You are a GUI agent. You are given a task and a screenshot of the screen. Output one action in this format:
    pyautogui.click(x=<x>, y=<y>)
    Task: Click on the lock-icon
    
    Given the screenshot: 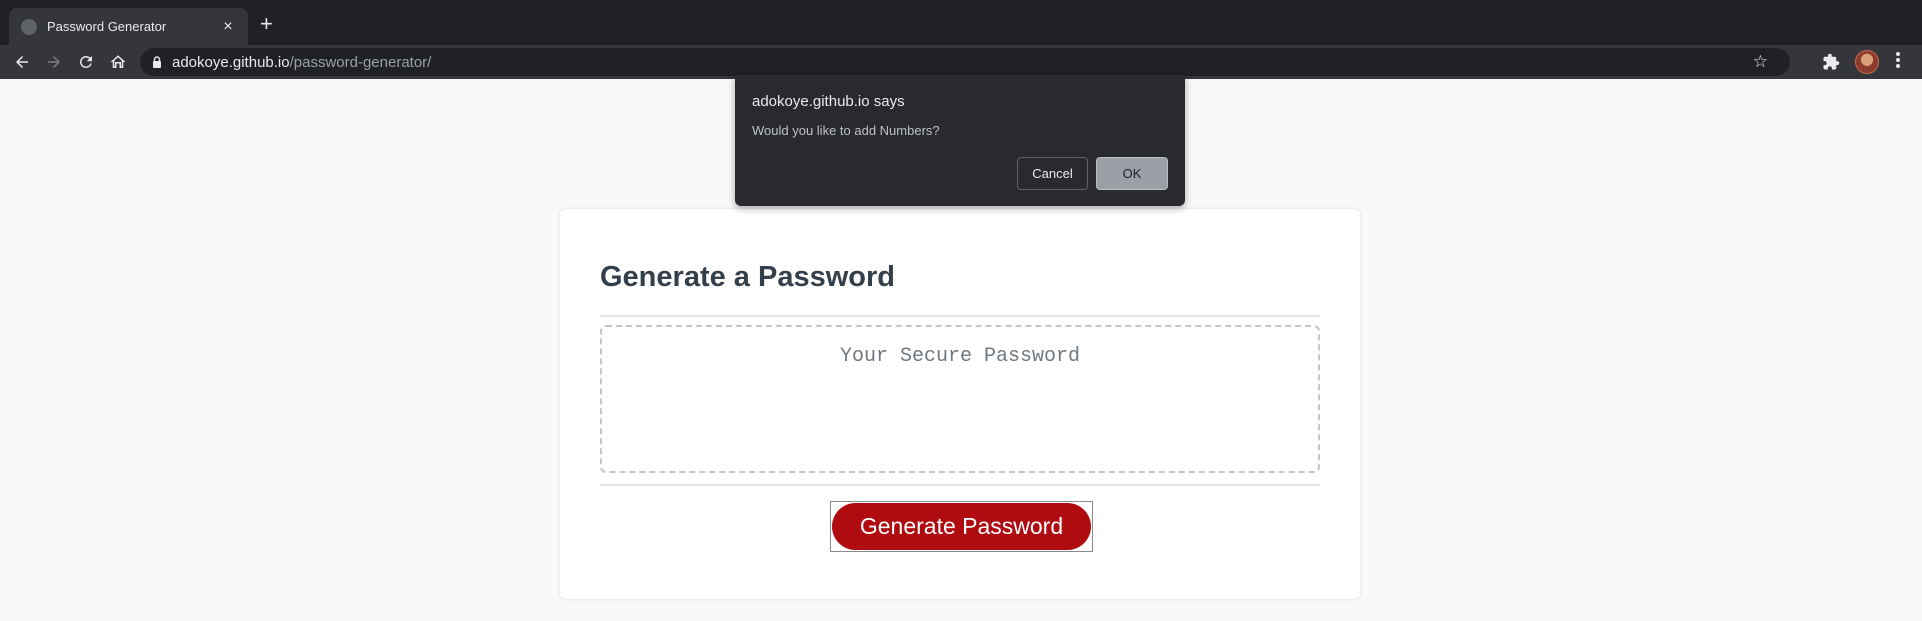 What is the action you would take?
    pyautogui.click(x=157, y=62)
    